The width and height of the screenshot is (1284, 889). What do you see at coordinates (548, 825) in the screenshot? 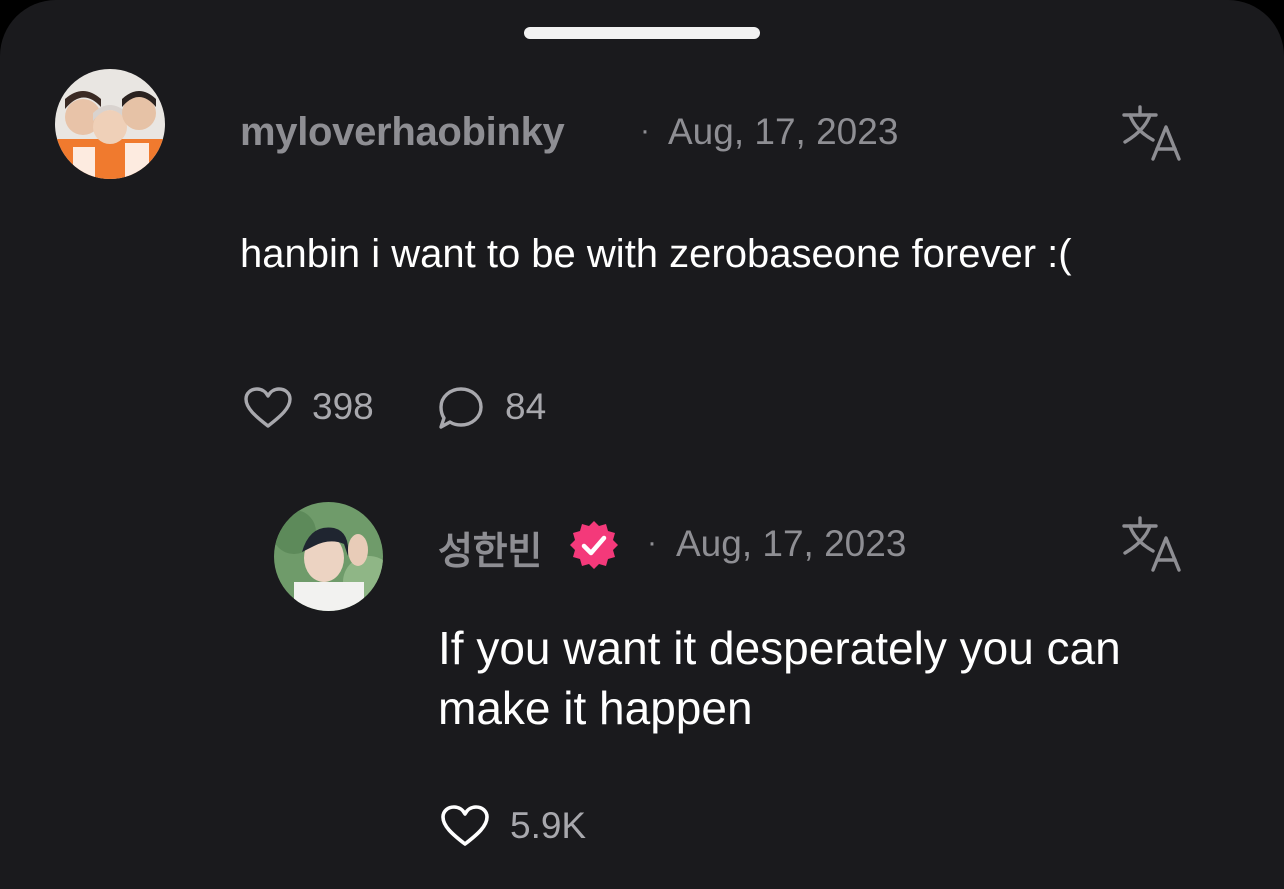
I see `reply-like-count: 5.9K` at bounding box center [548, 825].